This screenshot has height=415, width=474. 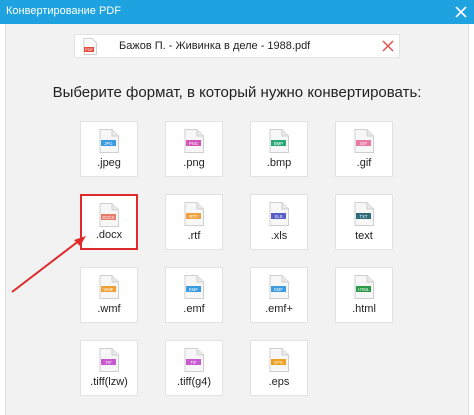 I want to click on format-label: .html, so click(x=364, y=309).